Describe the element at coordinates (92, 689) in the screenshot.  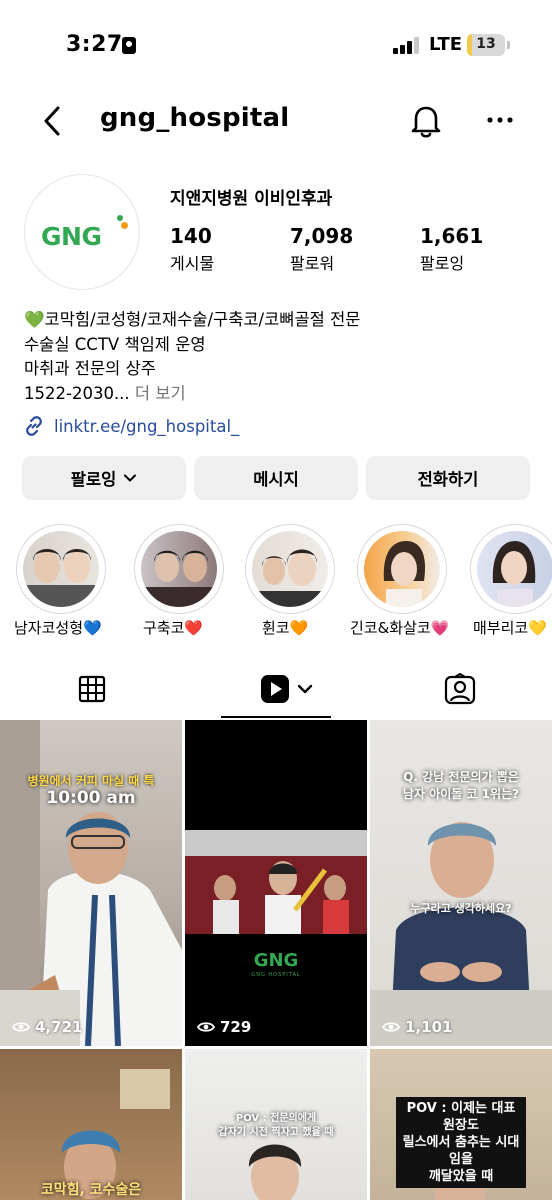
I see `grid-tab-icon` at that location.